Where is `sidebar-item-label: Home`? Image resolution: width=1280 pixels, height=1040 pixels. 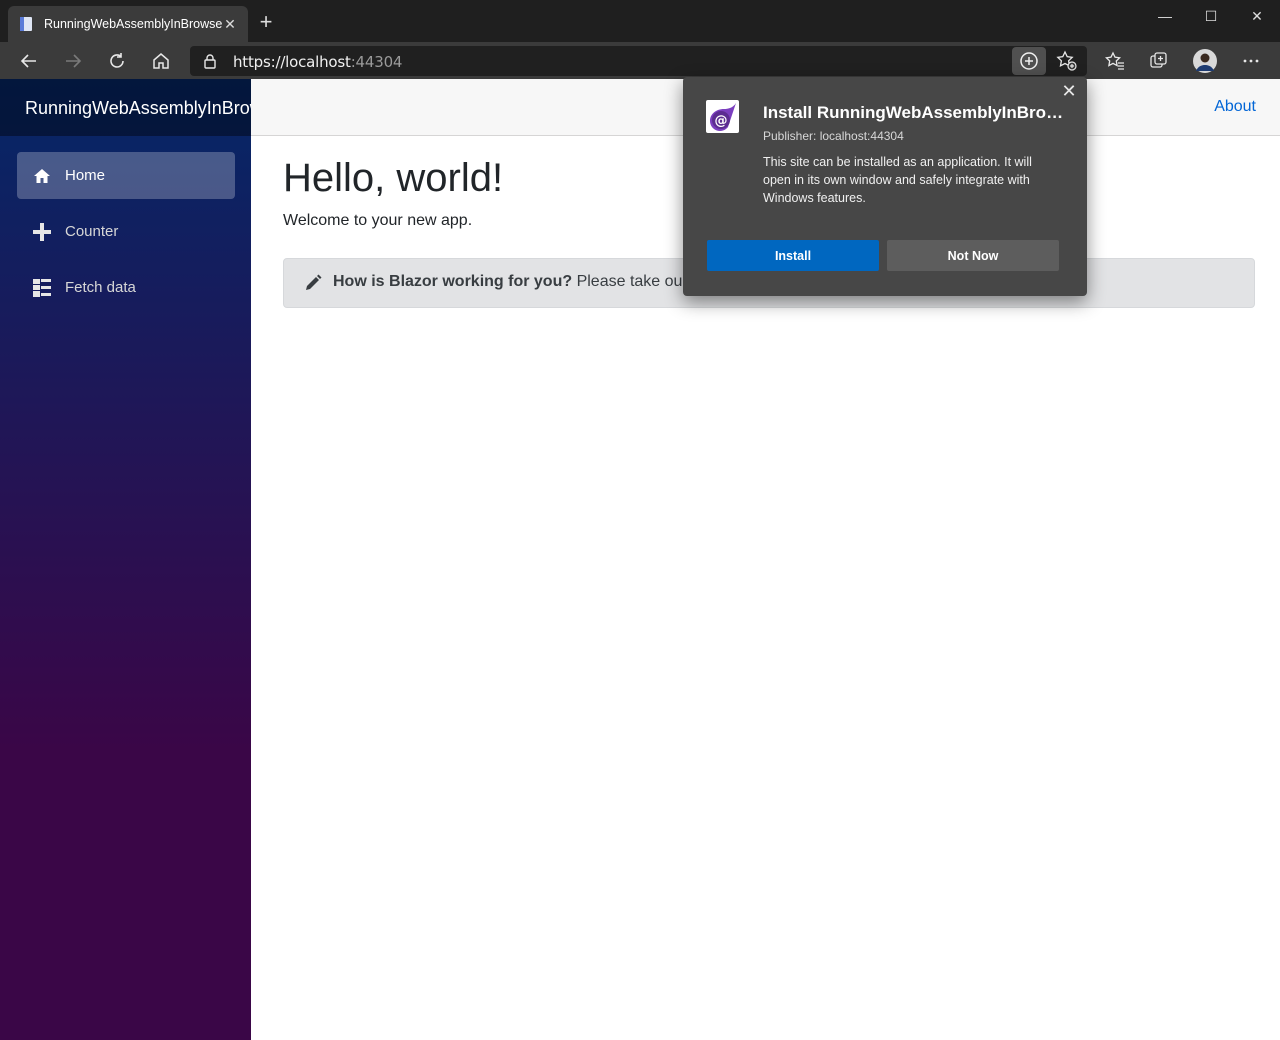 sidebar-item-label: Home is located at coordinates (85, 175).